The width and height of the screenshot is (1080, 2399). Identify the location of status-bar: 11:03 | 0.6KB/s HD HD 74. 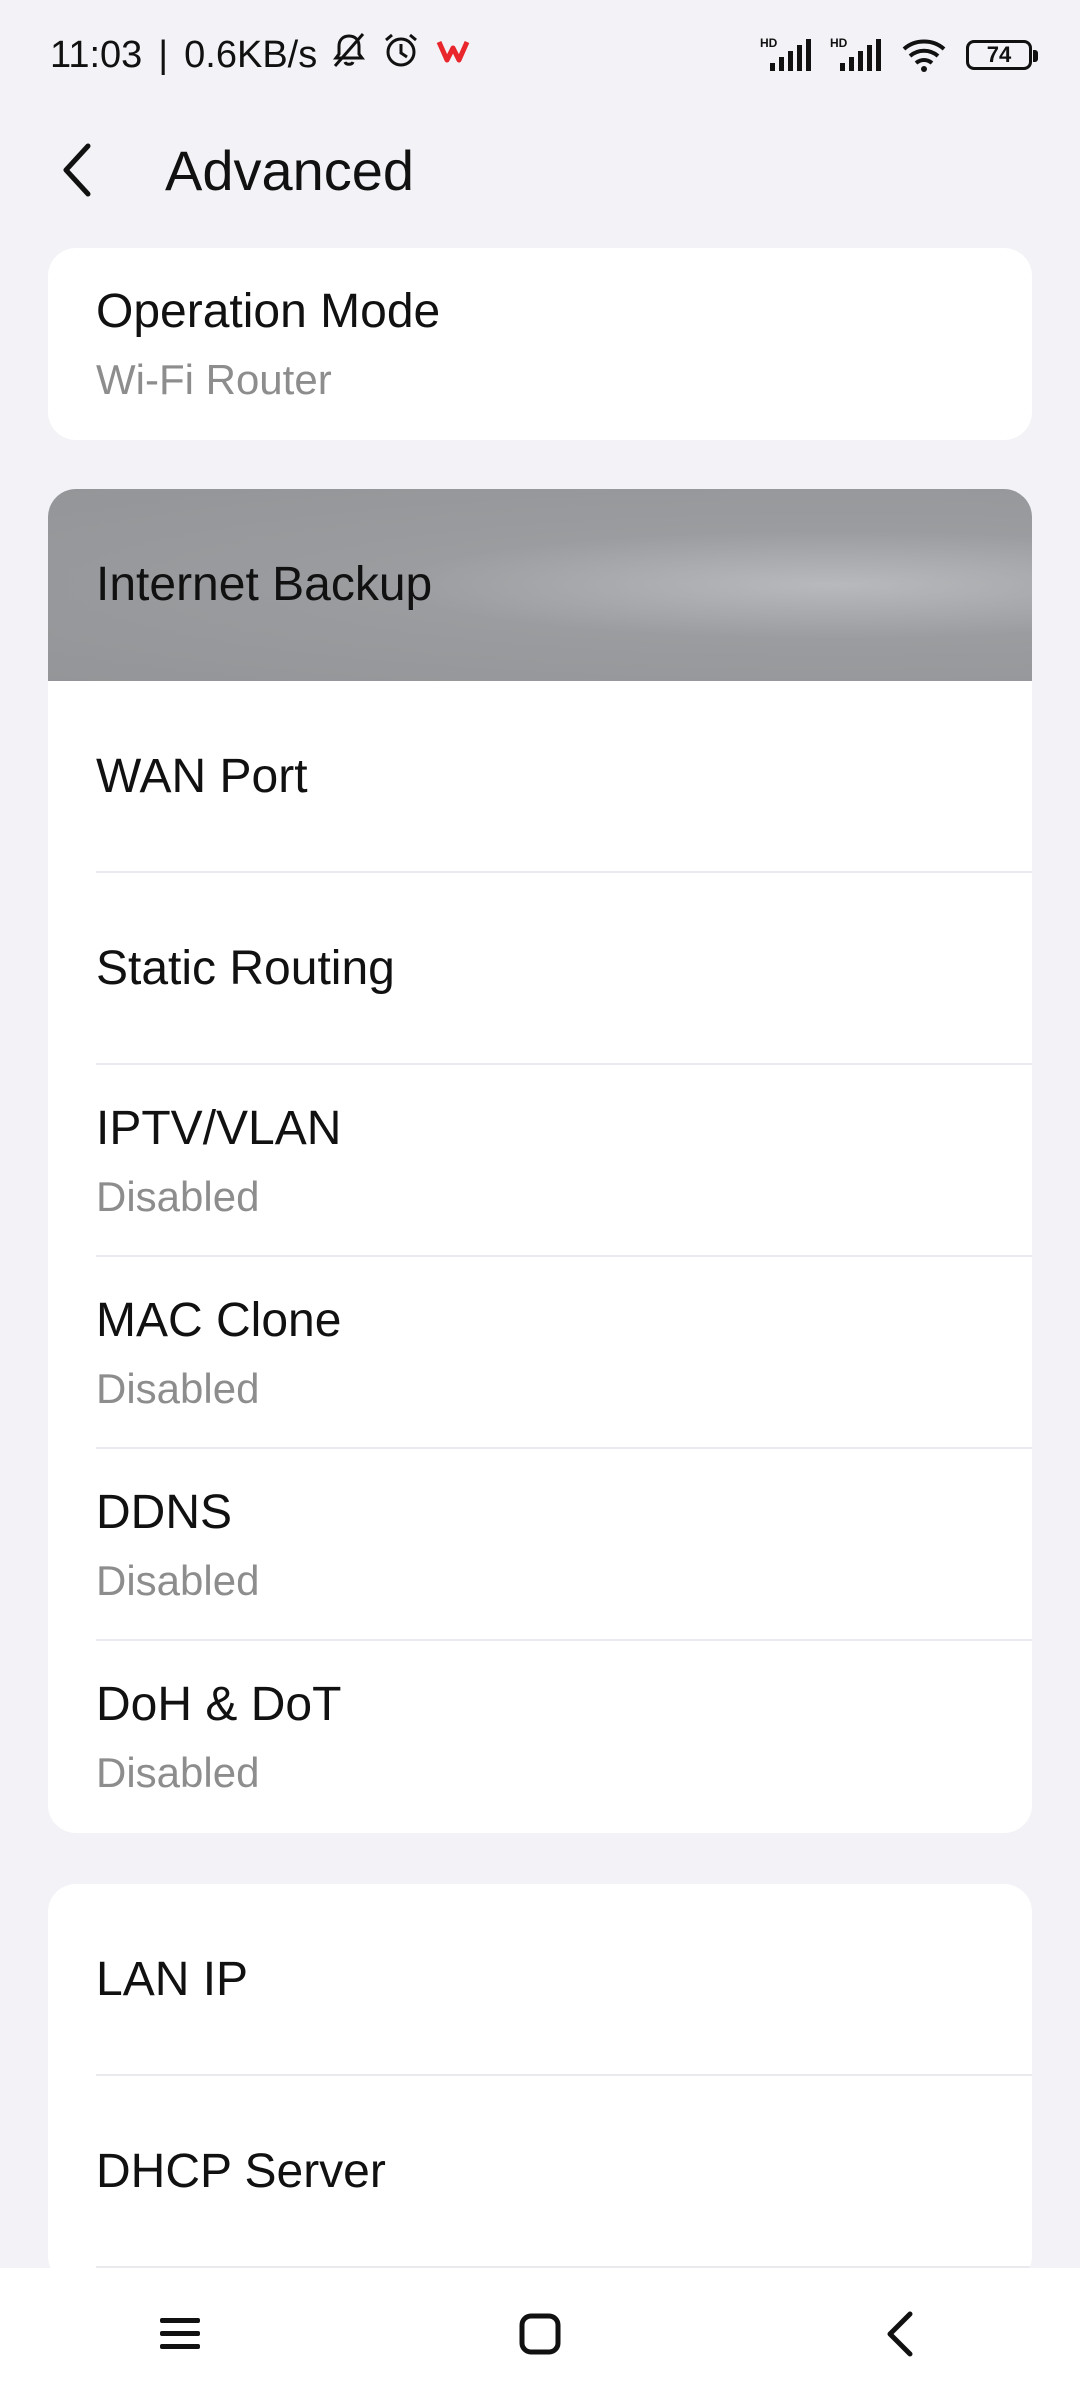
(540, 55).